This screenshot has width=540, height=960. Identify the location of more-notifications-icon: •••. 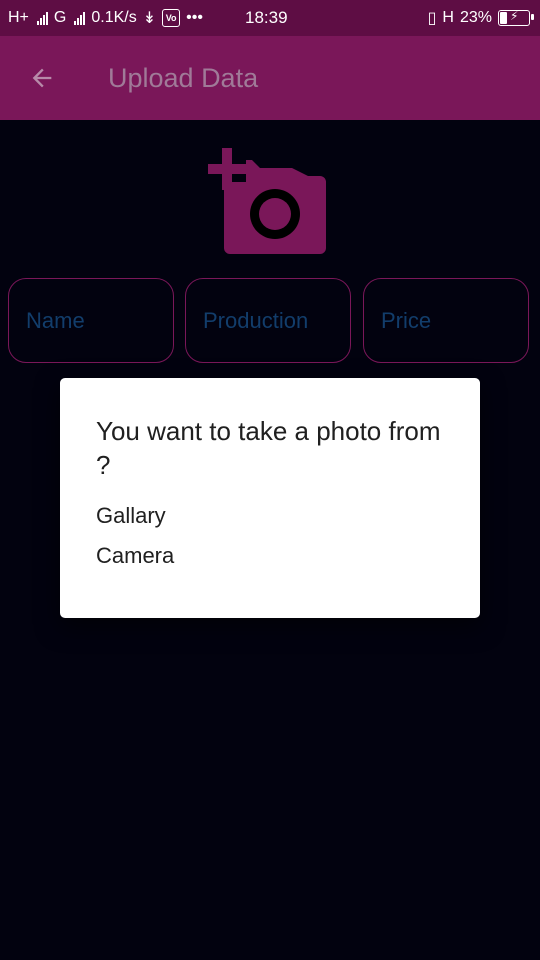
(194, 17).